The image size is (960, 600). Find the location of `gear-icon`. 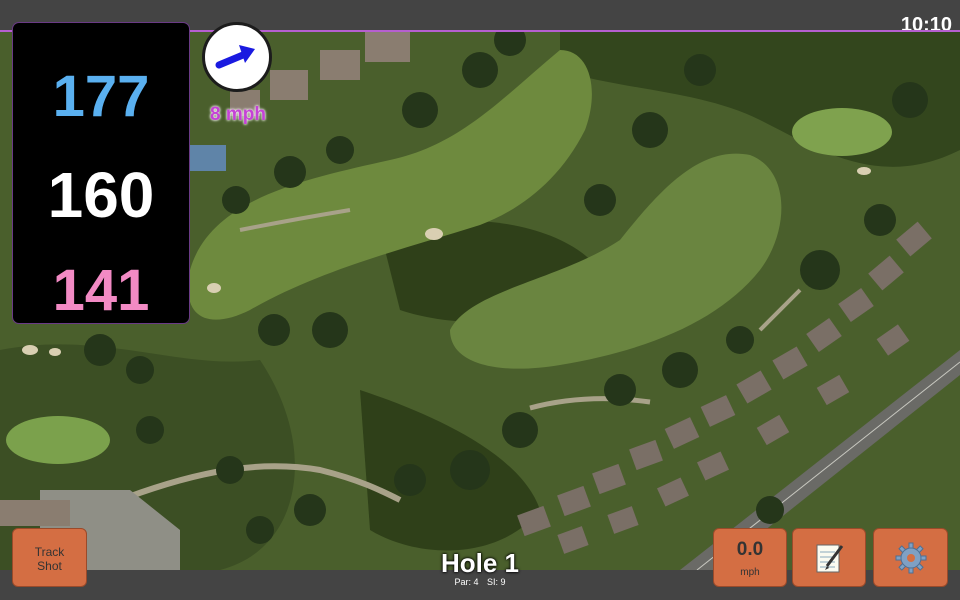

gear-icon is located at coordinates (911, 558).